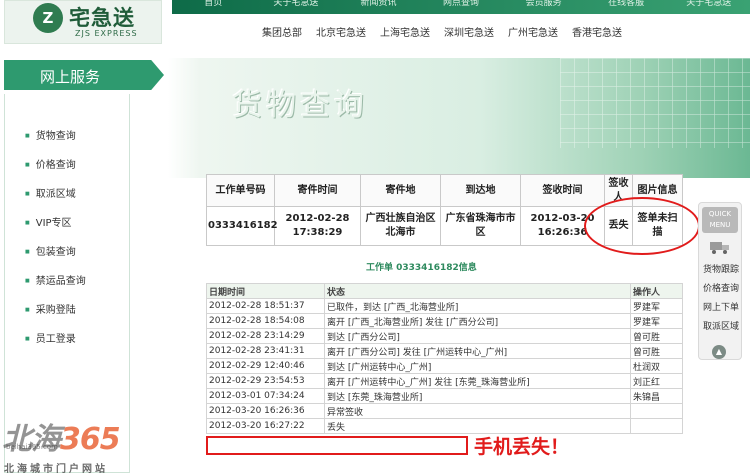 Image resolution: width=750 pixels, height=473 pixels. I want to click on sidebar-item-cargo-query: 货物查询, so click(50, 134).